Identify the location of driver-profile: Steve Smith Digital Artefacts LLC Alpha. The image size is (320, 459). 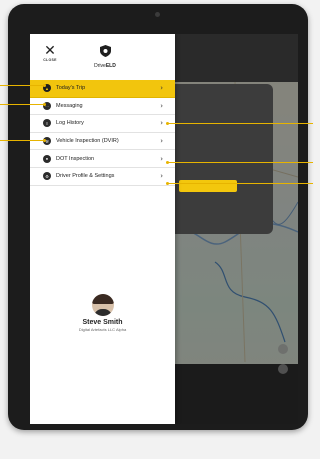
(102, 313).